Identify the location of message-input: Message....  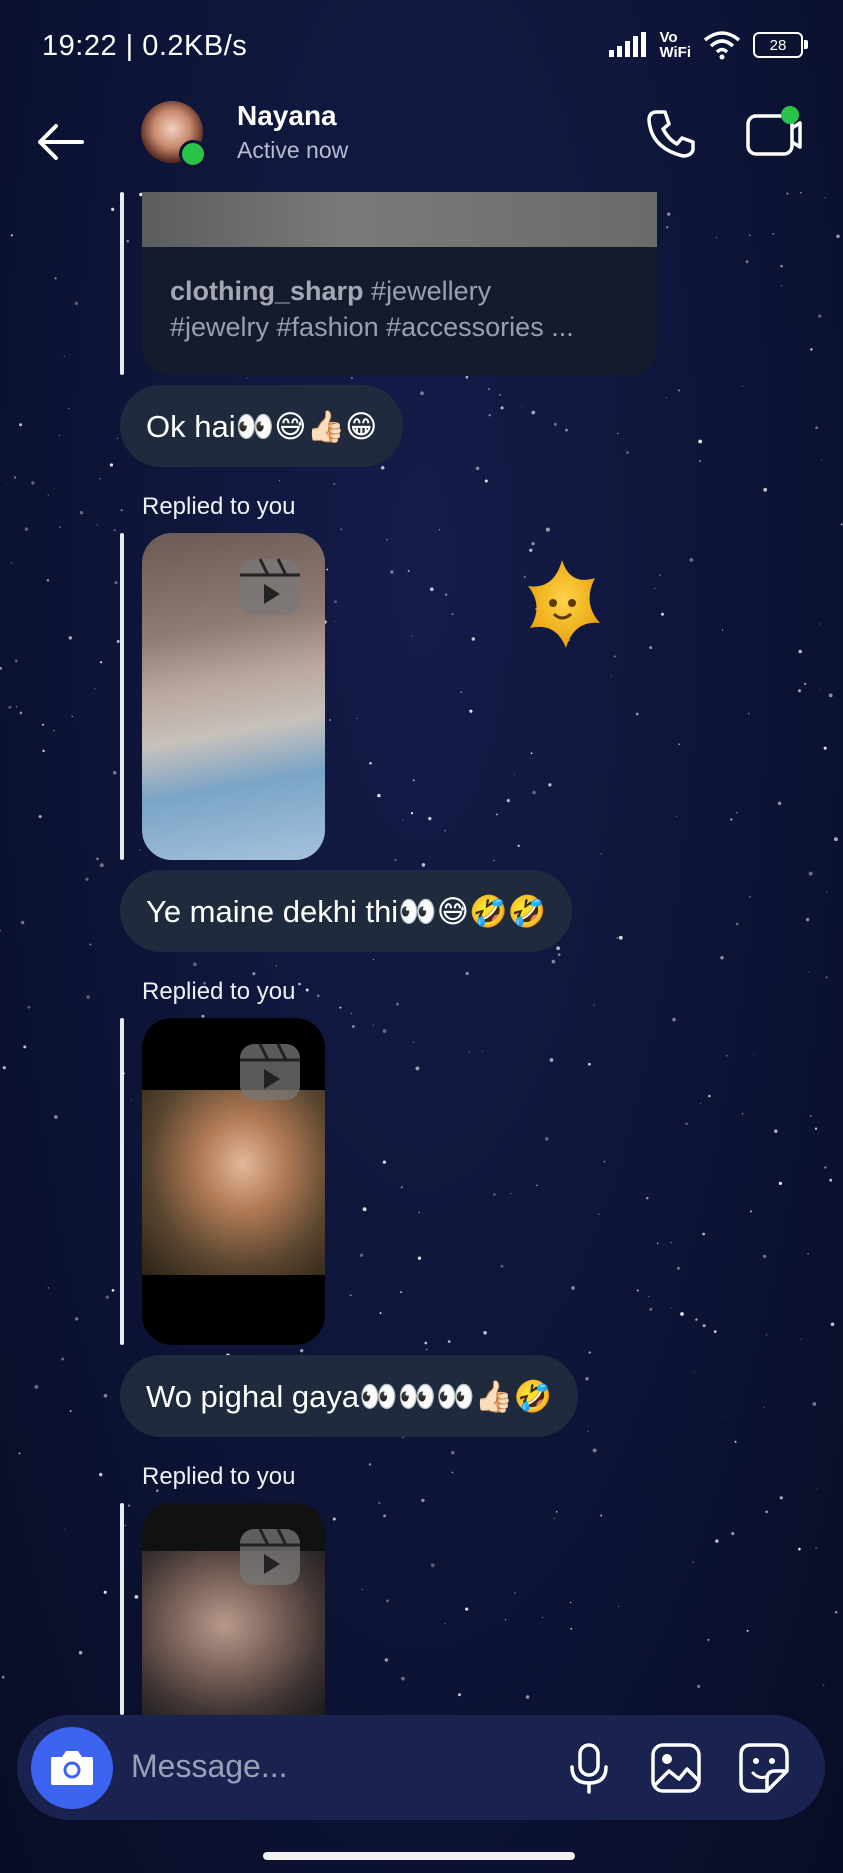
(209, 1766).